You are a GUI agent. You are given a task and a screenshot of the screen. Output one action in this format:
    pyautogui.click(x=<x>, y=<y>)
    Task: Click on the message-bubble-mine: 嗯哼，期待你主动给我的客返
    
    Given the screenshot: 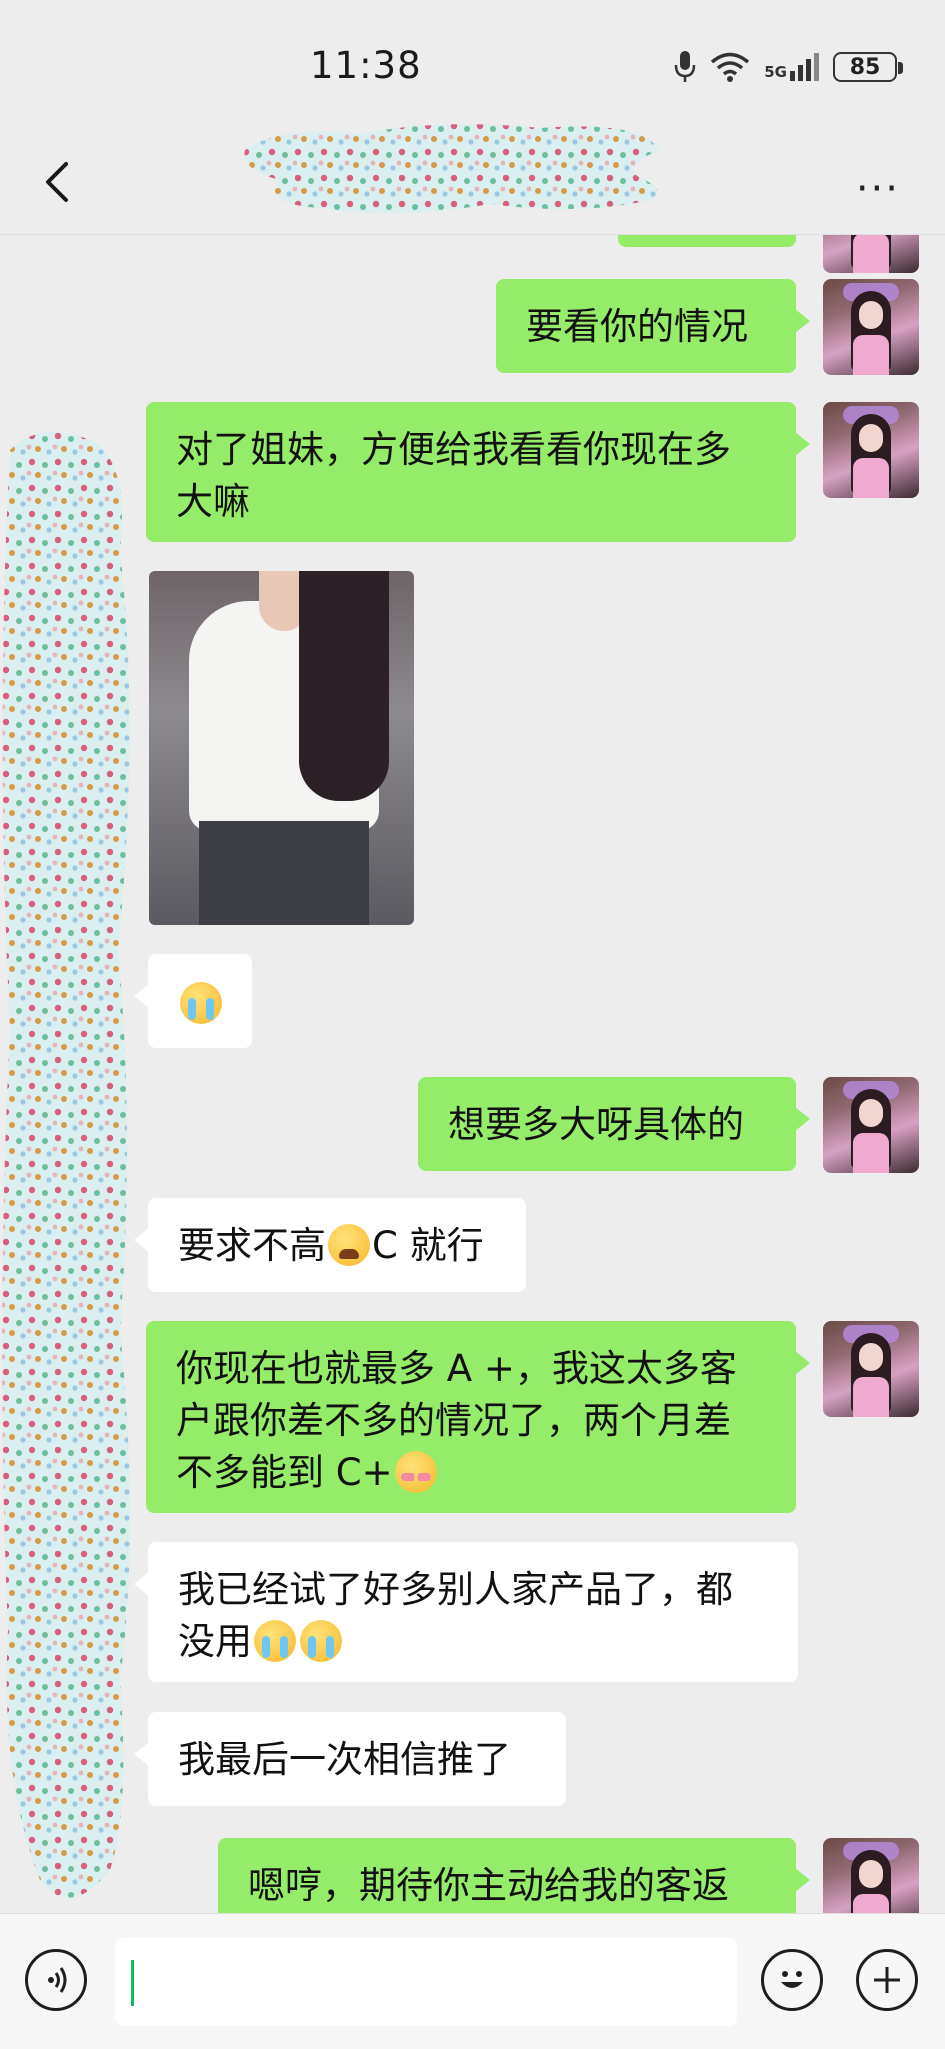 What is the action you would take?
    pyautogui.click(x=514, y=1875)
    